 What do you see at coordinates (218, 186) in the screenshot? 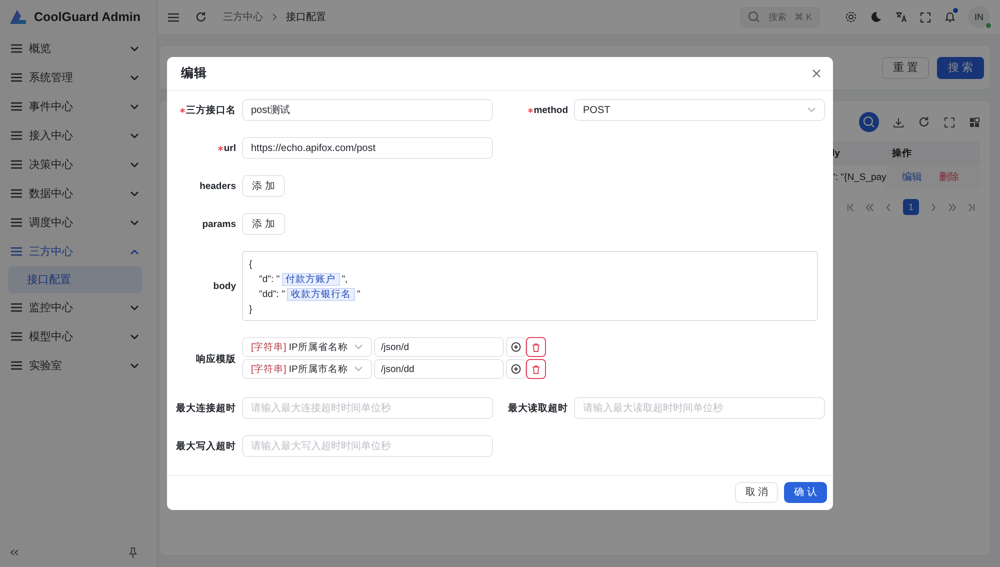
I see `field-label: headers` at bounding box center [218, 186].